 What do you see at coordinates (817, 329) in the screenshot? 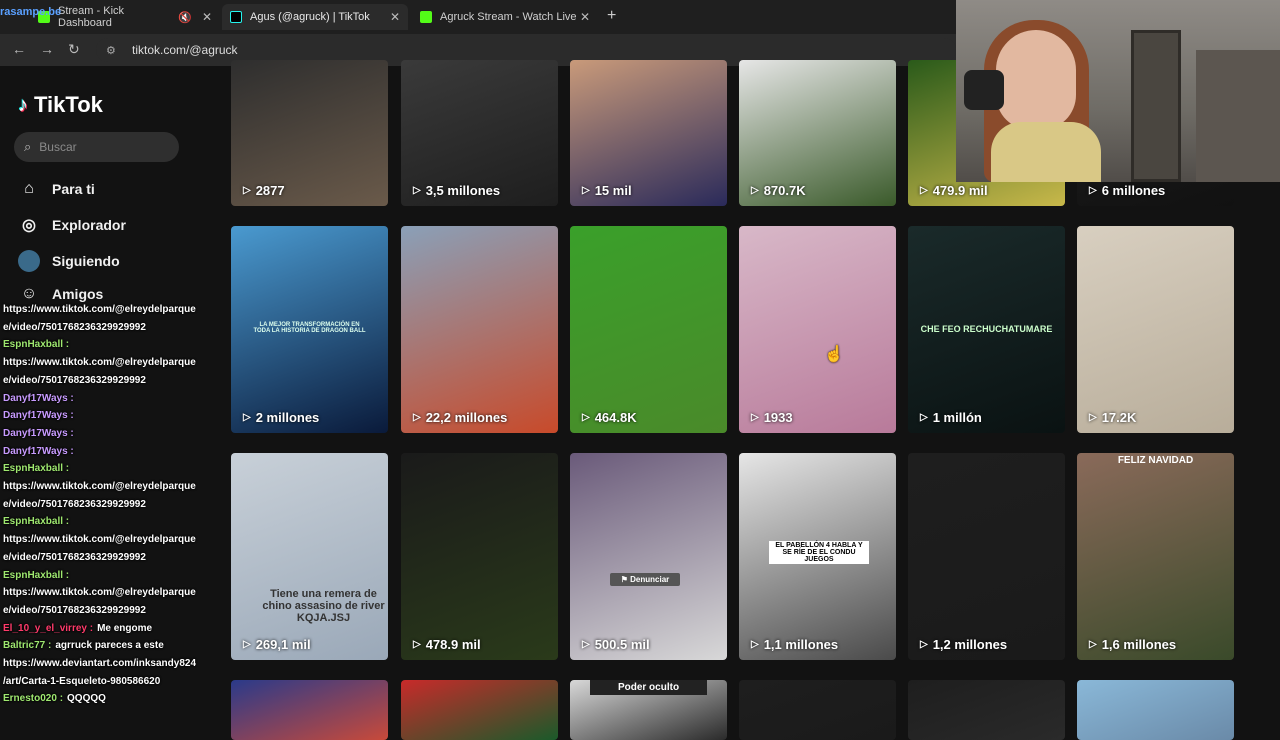
I see `video-card: ▷ 1933` at bounding box center [817, 329].